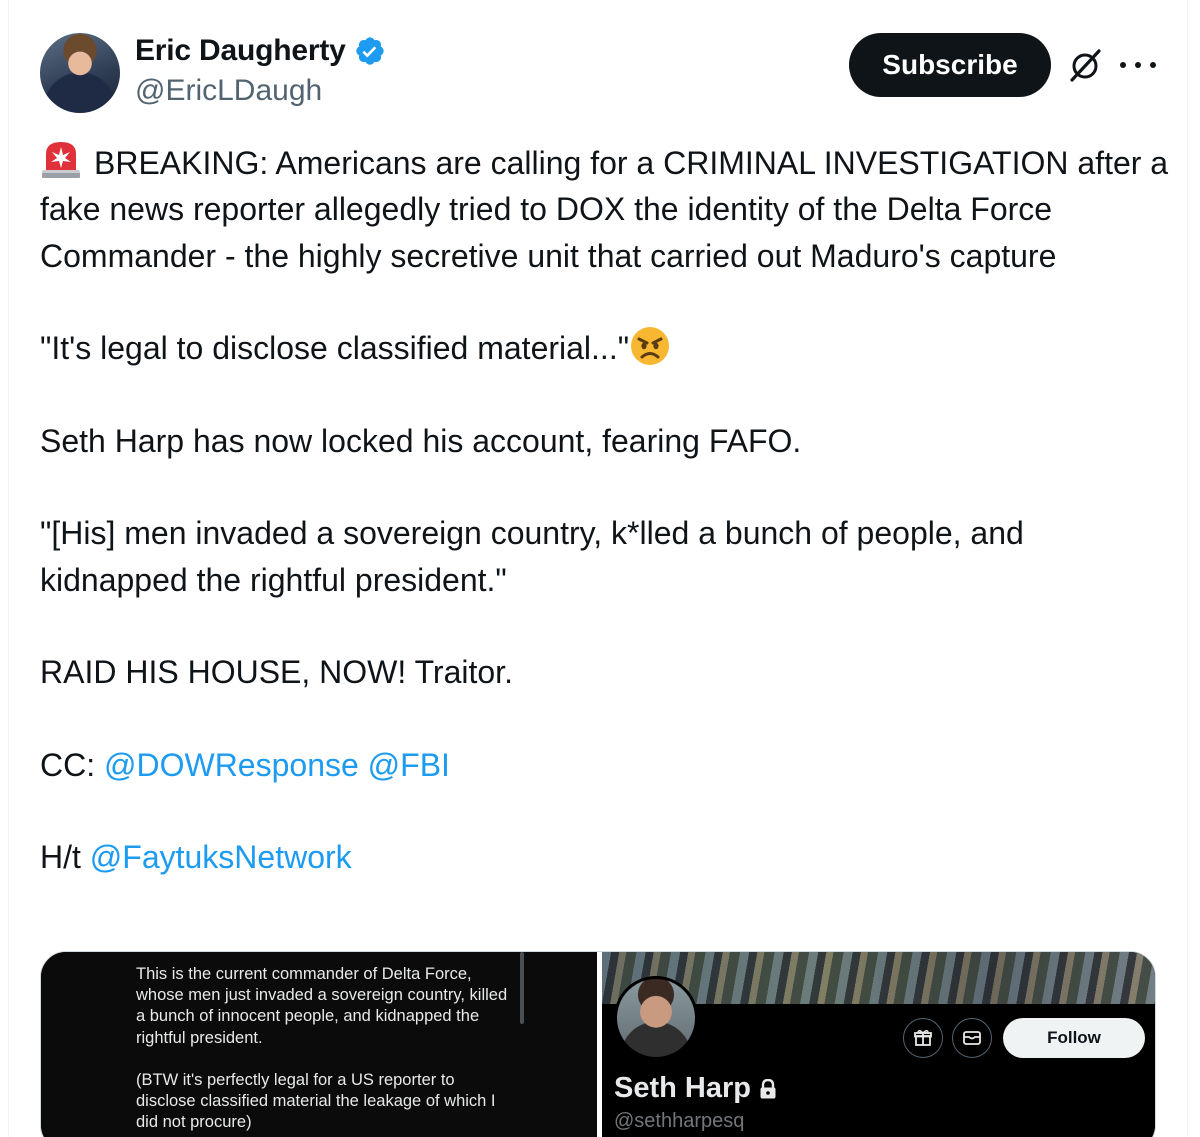 The height and width of the screenshot is (1137, 1200). Describe the element at coordinates (650, 346) in the screenshot. I see `angry-face-emoji` at that location.